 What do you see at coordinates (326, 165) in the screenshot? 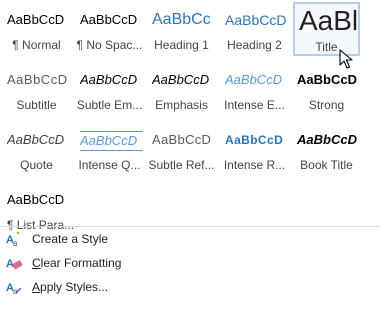
I see `style-label: Book Title` at bounding box center [326, 165].